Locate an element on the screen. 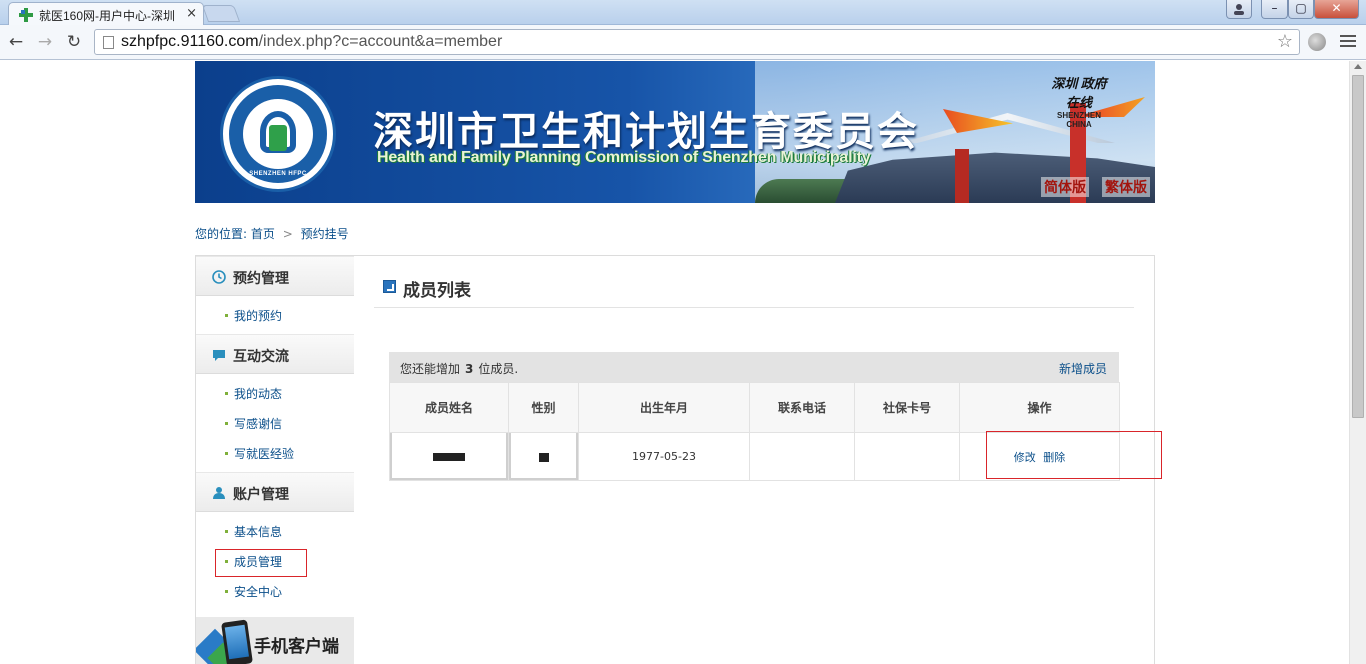 The width and height of the screenshot is (1366, 664). sidebar-item-thank-you-letter: 写感谢信 is located at coordinates (275, 423).